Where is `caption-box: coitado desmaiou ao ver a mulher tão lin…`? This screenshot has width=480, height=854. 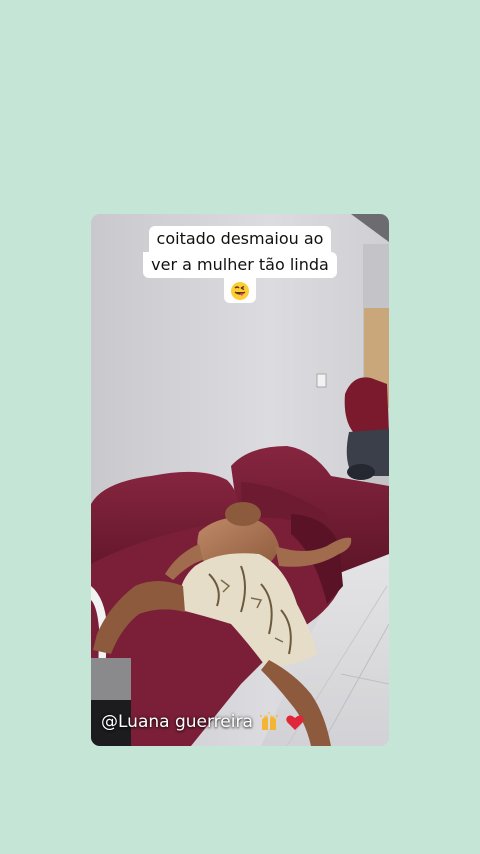
caption-box: coitado desmaiou ao ver a mulher tão lin… is located at coordinates (240, 264).